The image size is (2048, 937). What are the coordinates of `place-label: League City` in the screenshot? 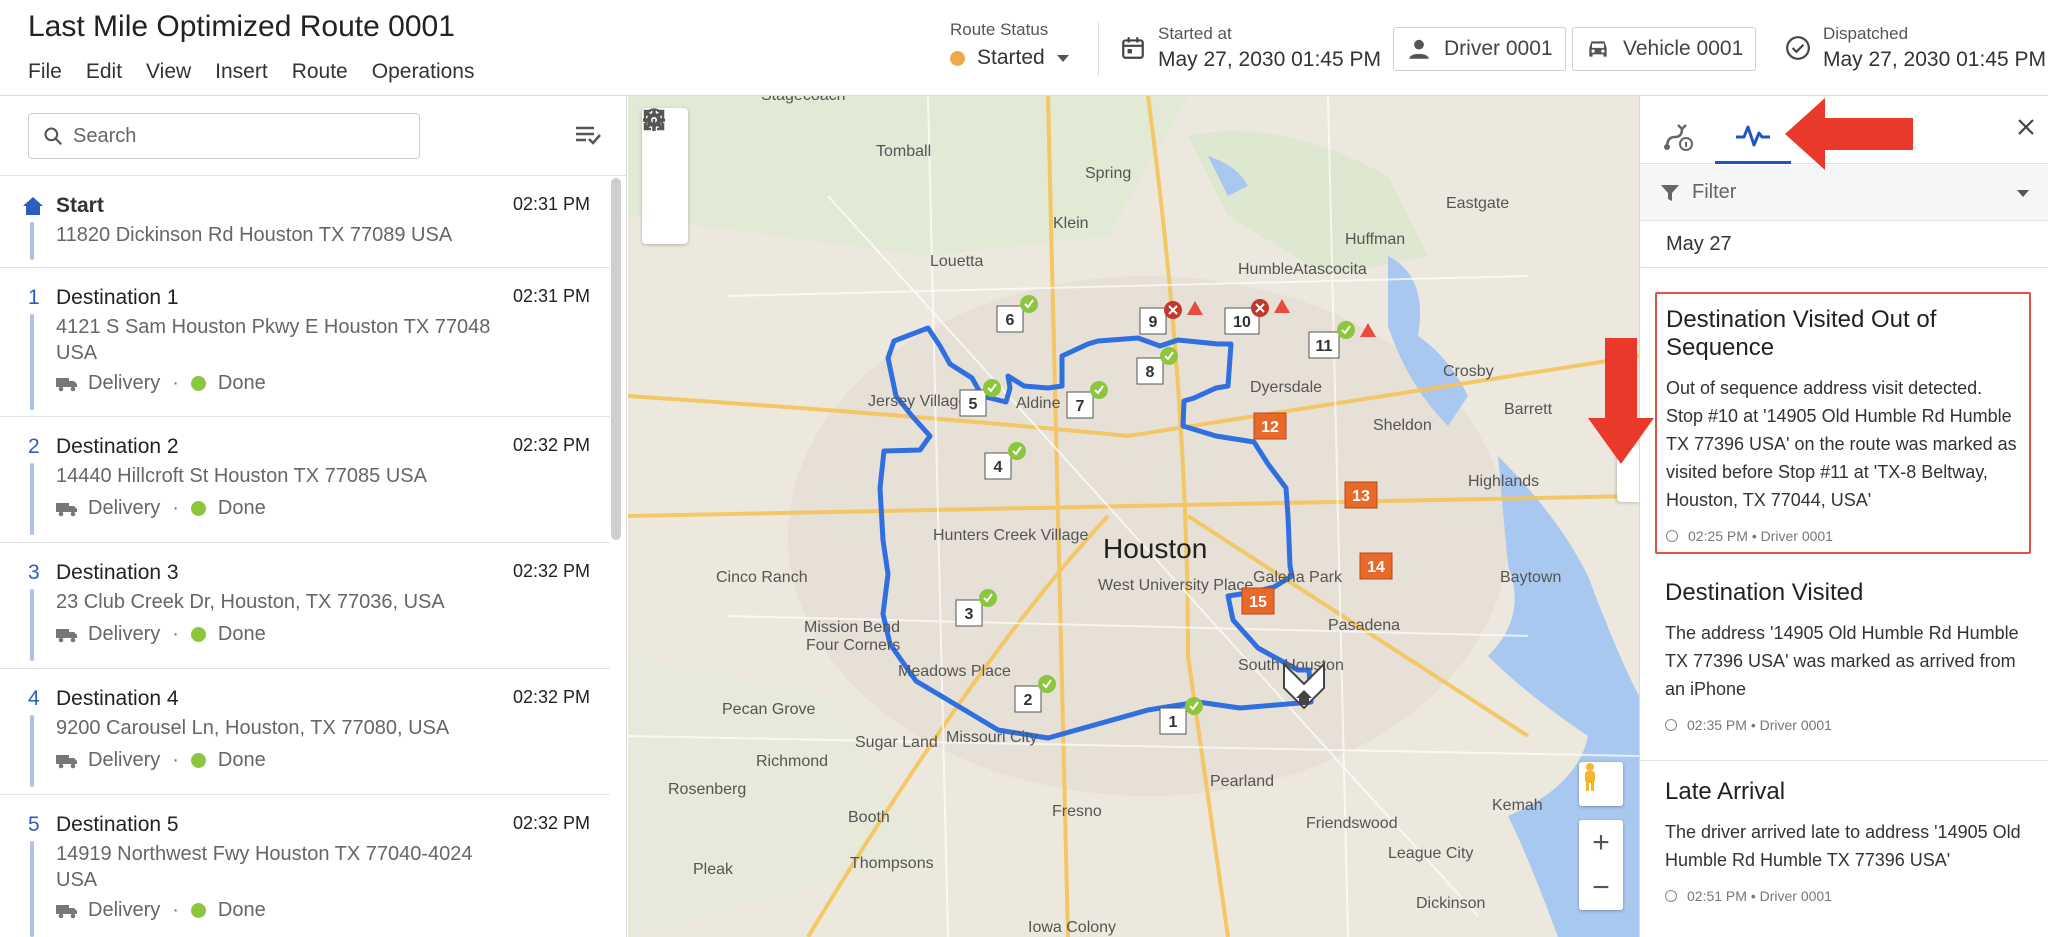 It's located at (1430, 853).